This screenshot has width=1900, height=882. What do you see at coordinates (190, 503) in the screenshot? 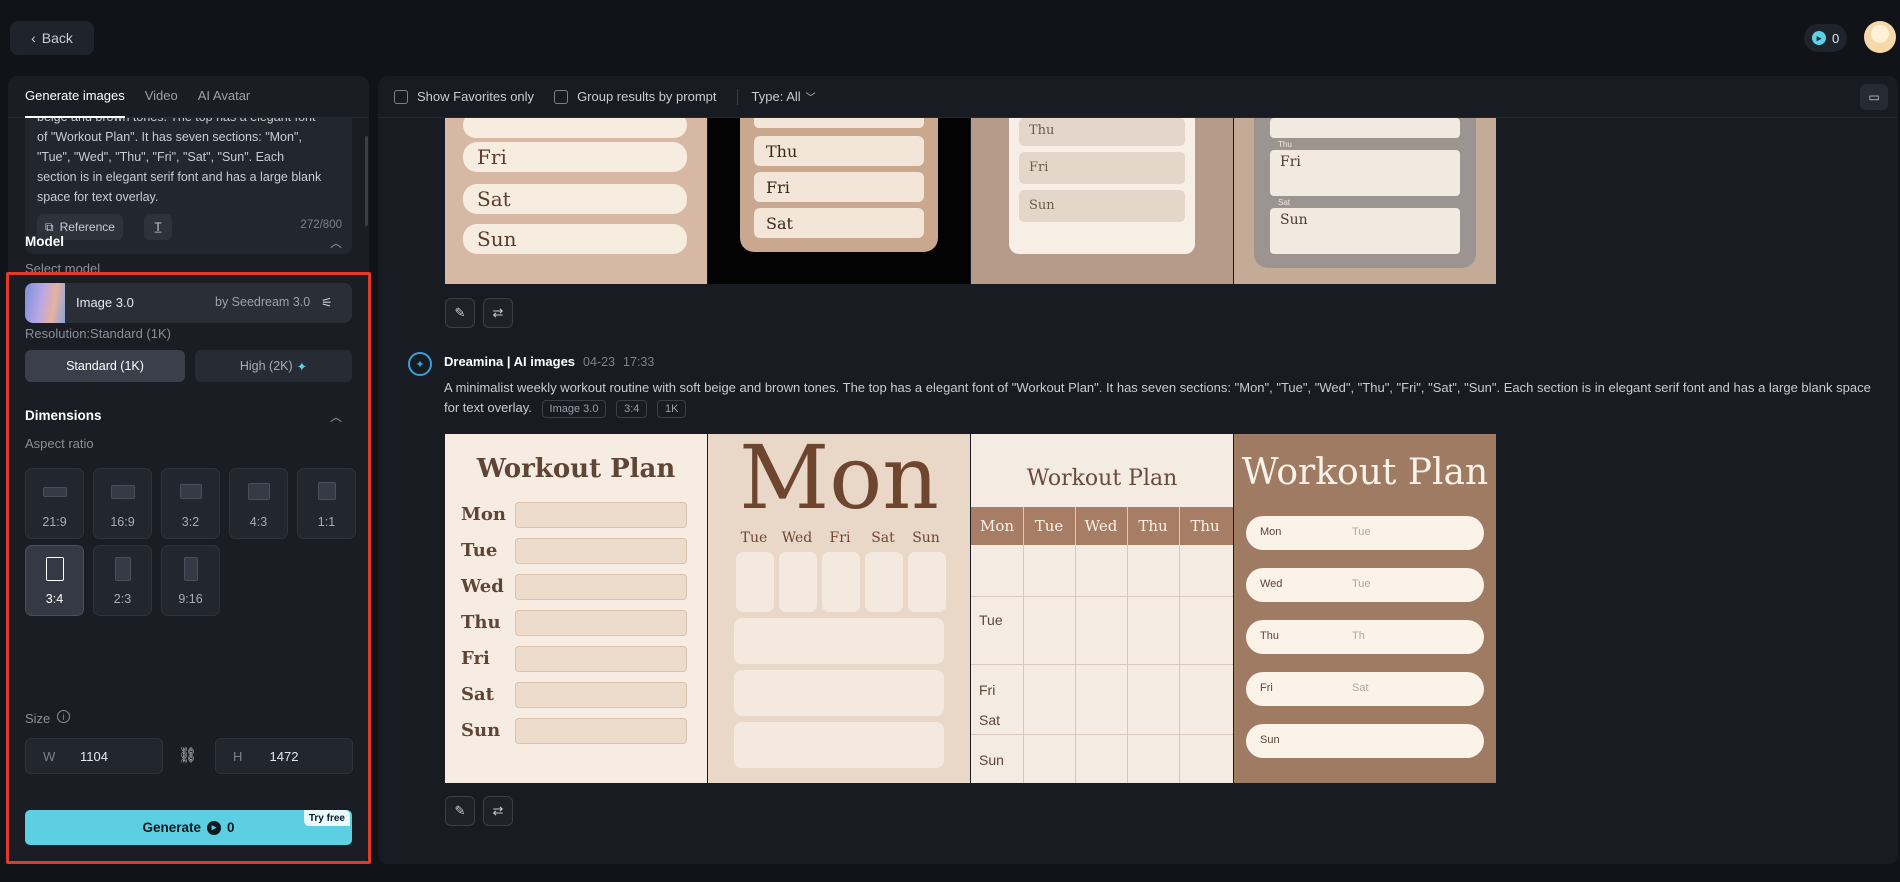
I see `ratio-3-2: 3:2` at bounding box center [190, 503].